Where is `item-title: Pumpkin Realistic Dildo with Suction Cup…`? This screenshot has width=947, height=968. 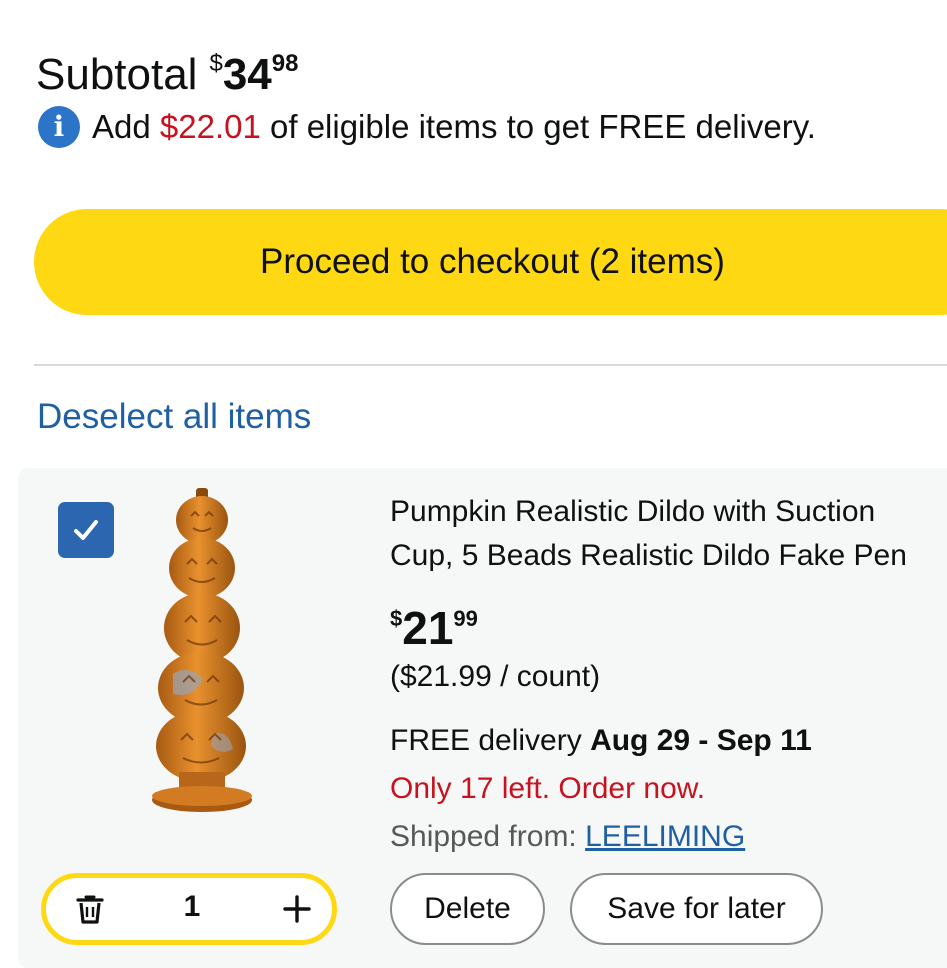
item-title: Pumpkin Realistic Dildo with Suction Cup… is located at coordinates (668, 534).